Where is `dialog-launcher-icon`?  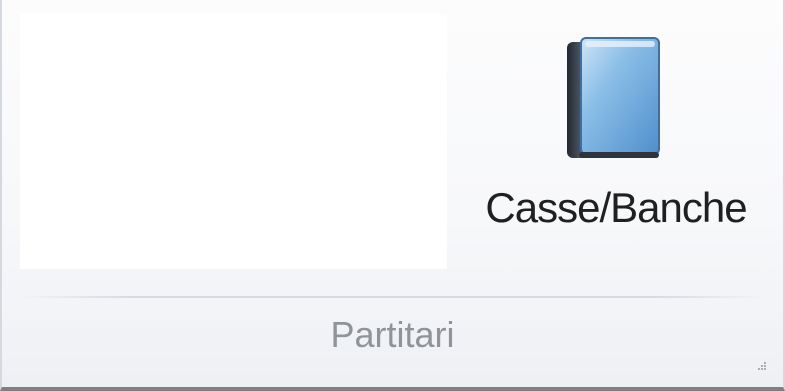 dialog-launcher-icon is located at coordinates (761, 367).